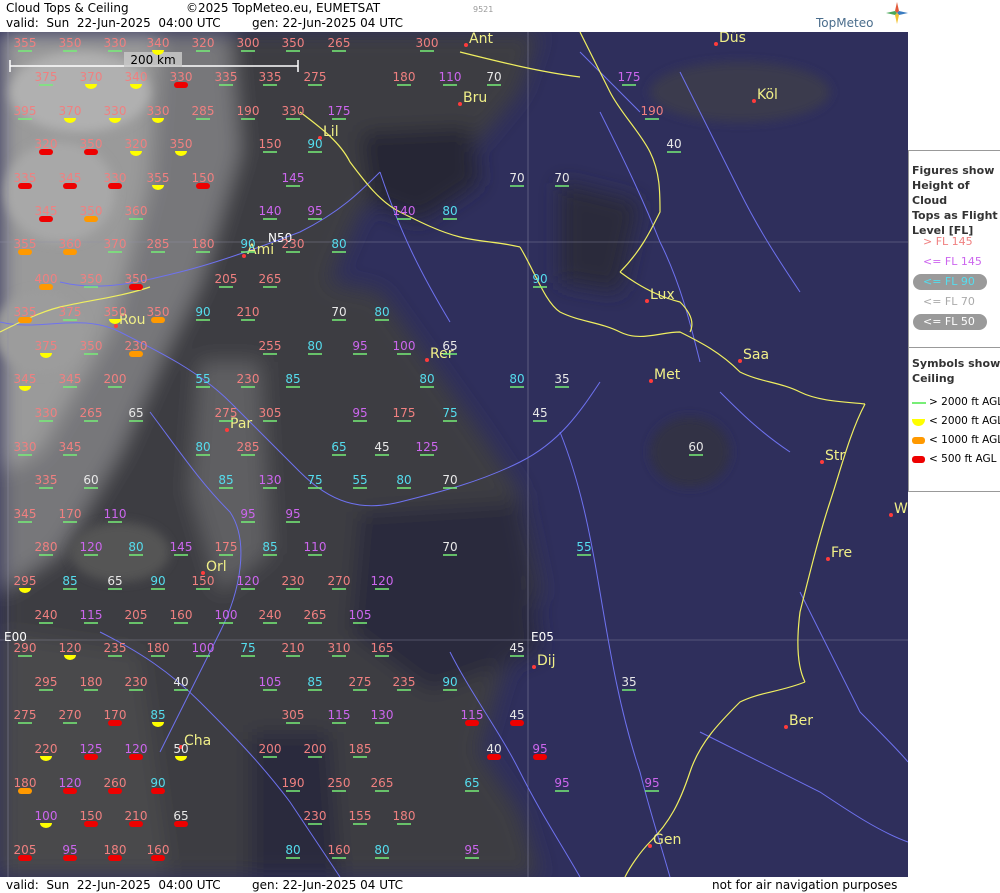 This screenshot has width=1000, height=893. Describe the element at coordinates (331, 132) in the screenshot. I see `city-label: Lil` at that location.